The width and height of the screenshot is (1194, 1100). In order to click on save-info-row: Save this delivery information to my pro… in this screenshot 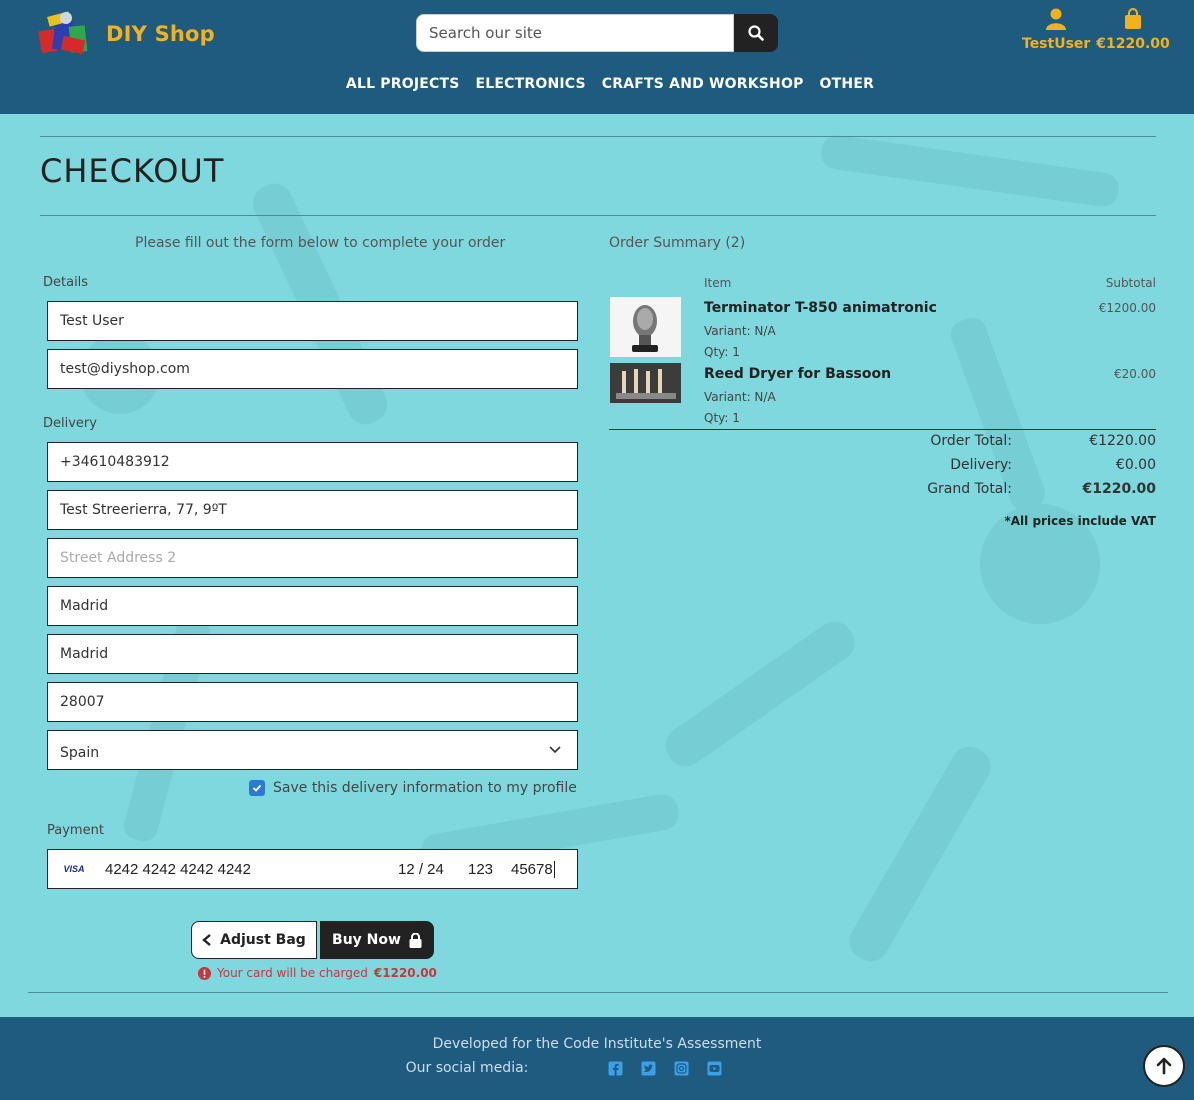, I will do `click(413, 788)`.